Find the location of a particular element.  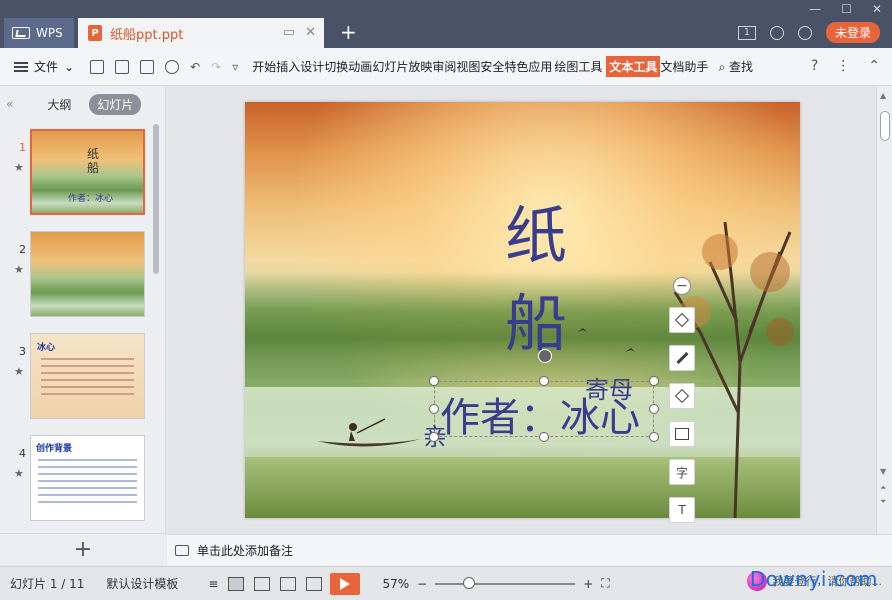

fit-window-icon: ⛶ is located at coordinates (605, 583).